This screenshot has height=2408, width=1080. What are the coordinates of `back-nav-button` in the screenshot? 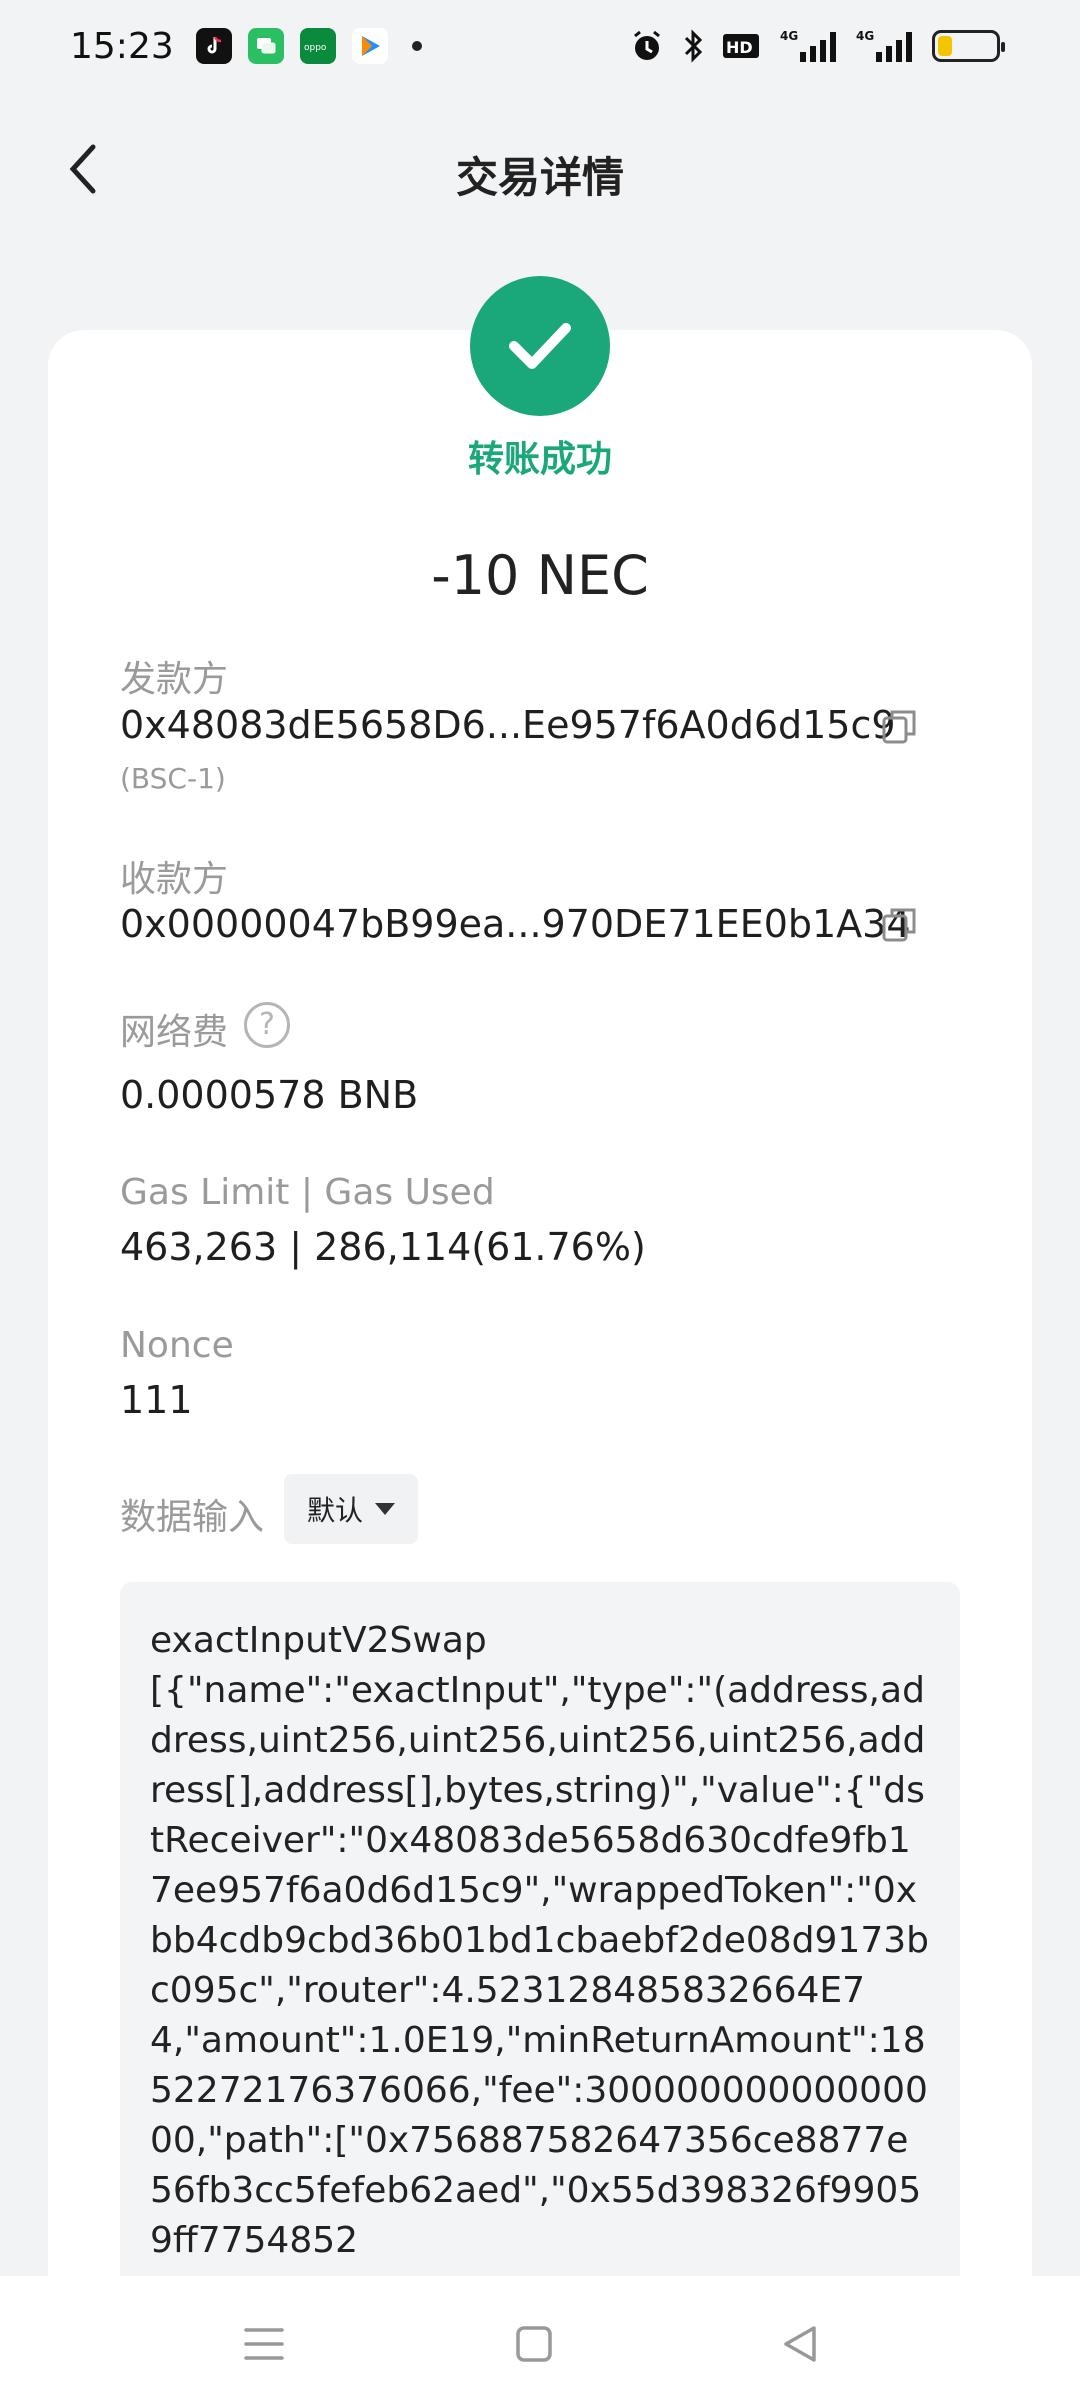 It's located at (800, 2344).